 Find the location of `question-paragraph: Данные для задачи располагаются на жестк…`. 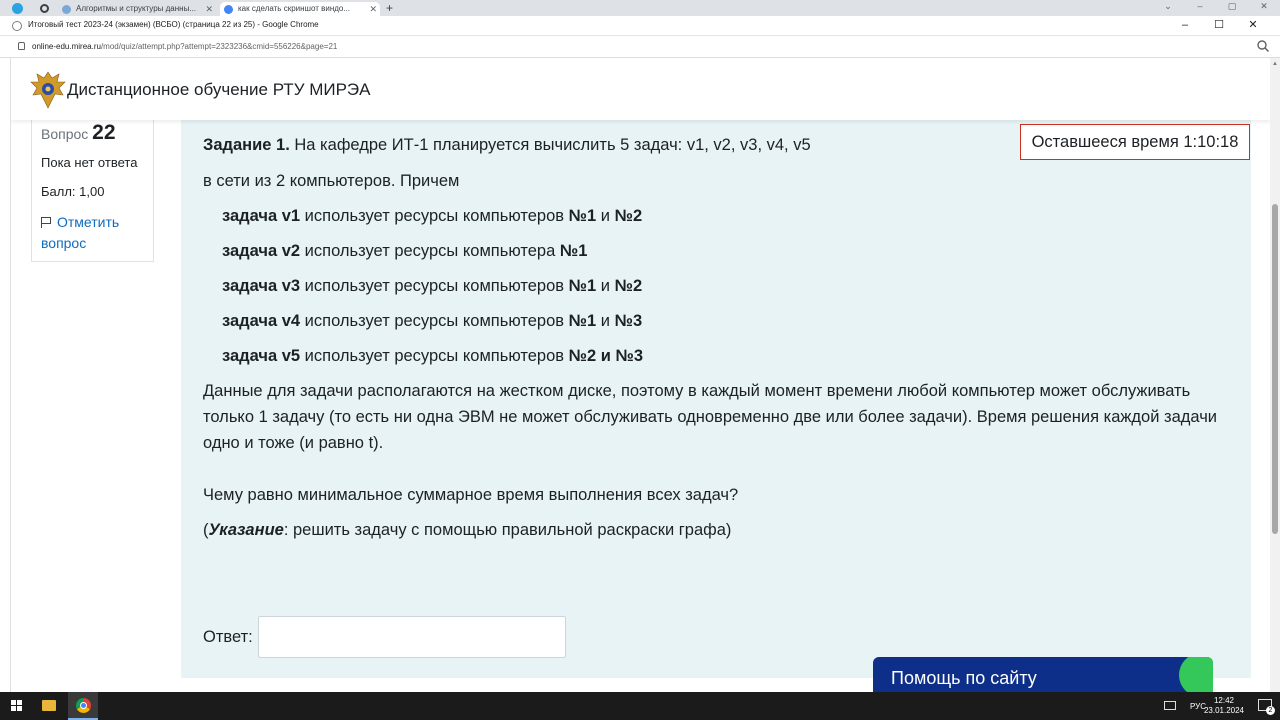

question-paragraph: Данные для задачи располагаются на жестк… is located at coordinates (710, 417).